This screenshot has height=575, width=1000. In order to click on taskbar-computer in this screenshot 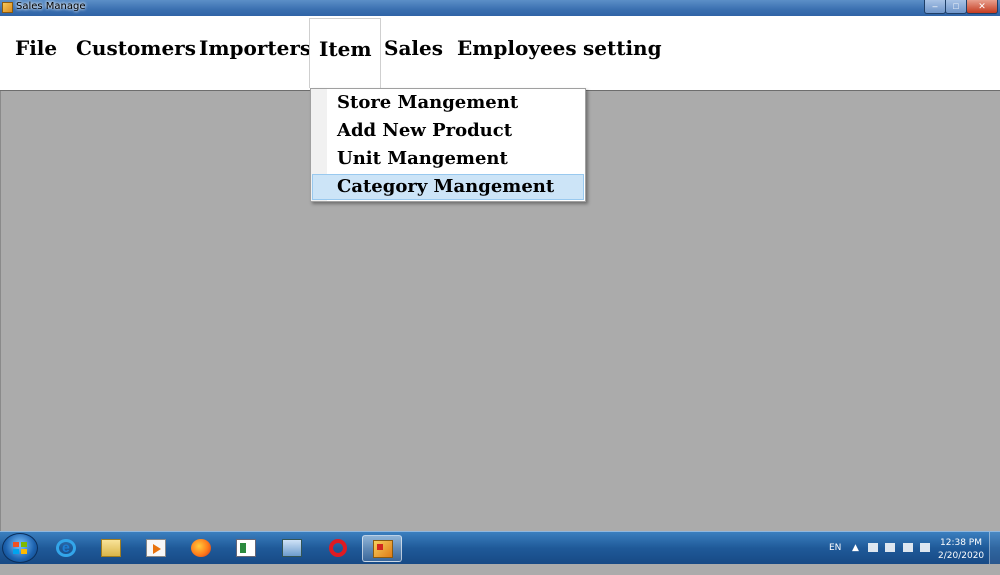, I will do `click(292, 548)`.